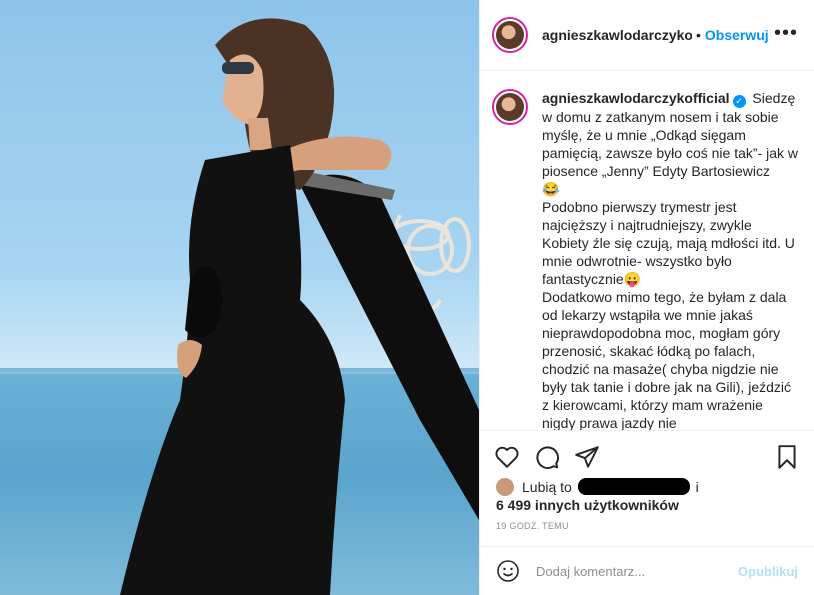 Image resolution: width=814 pixels, height=595 pixels. What do you see at coordinates (587, 457) in the screenshot?
I see `share-icon` at bounding box center [587, 457].